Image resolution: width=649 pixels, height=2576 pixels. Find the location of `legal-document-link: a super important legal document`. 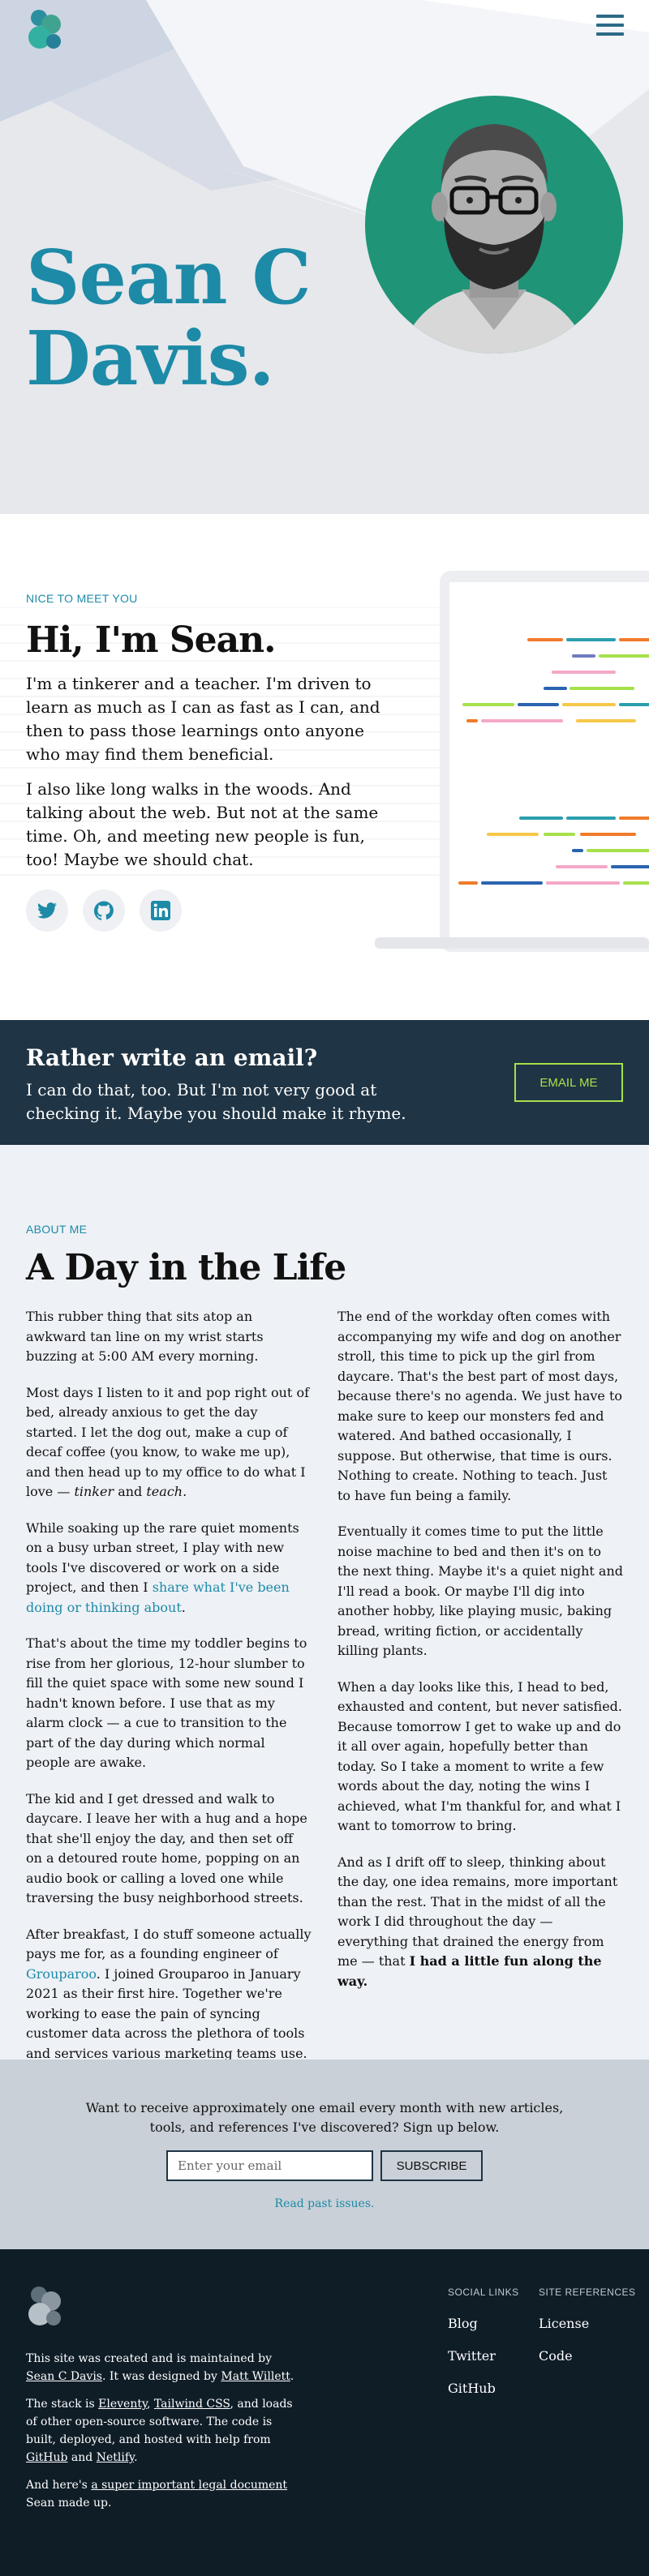

legal-document-link: a super important legal document is located at coordinates (189, 2485).